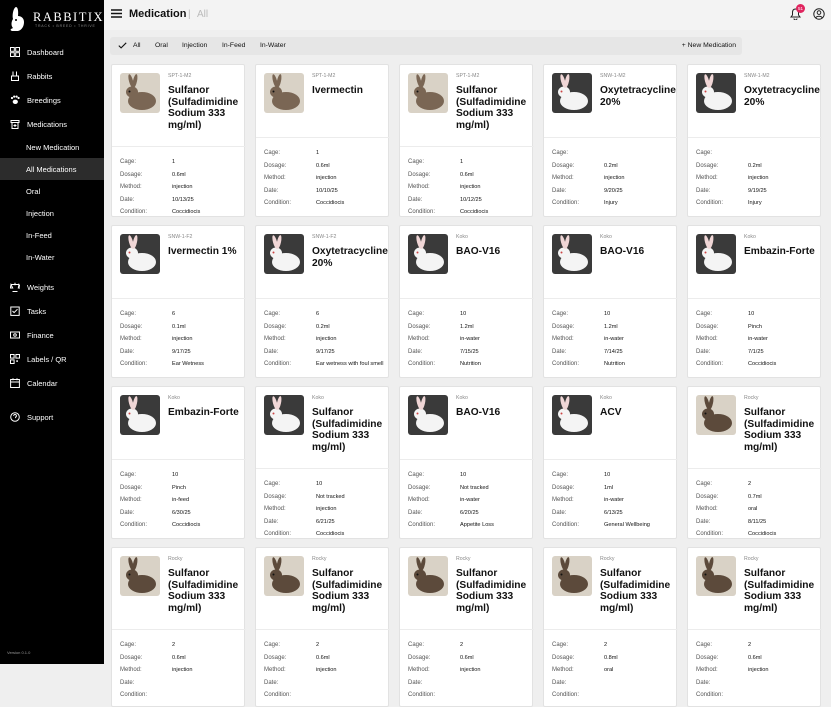 This screenshot has height=707, width=831. Describe the element at coordinates (819, 14) in the screenshot. I see `user-account-icon` at that location.